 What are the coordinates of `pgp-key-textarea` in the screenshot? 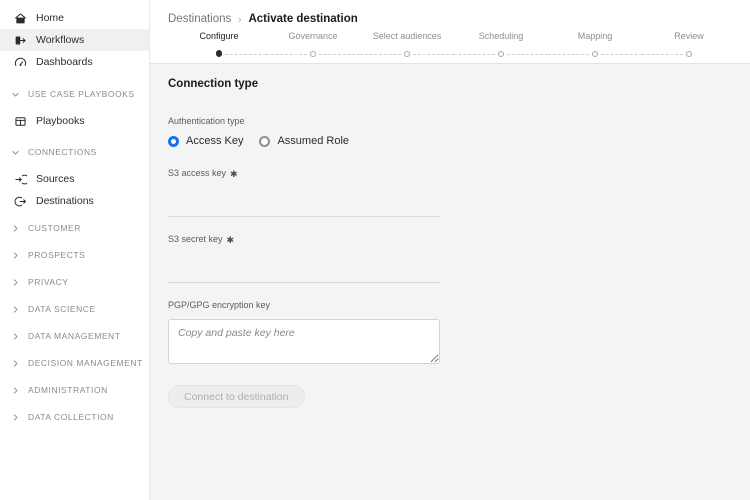 It's located at (304, 341).